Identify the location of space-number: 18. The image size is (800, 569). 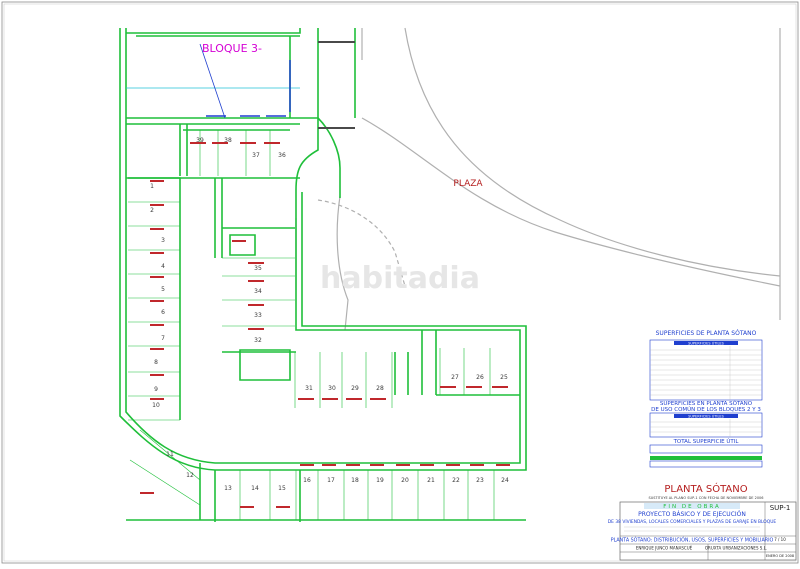
(355, 480).